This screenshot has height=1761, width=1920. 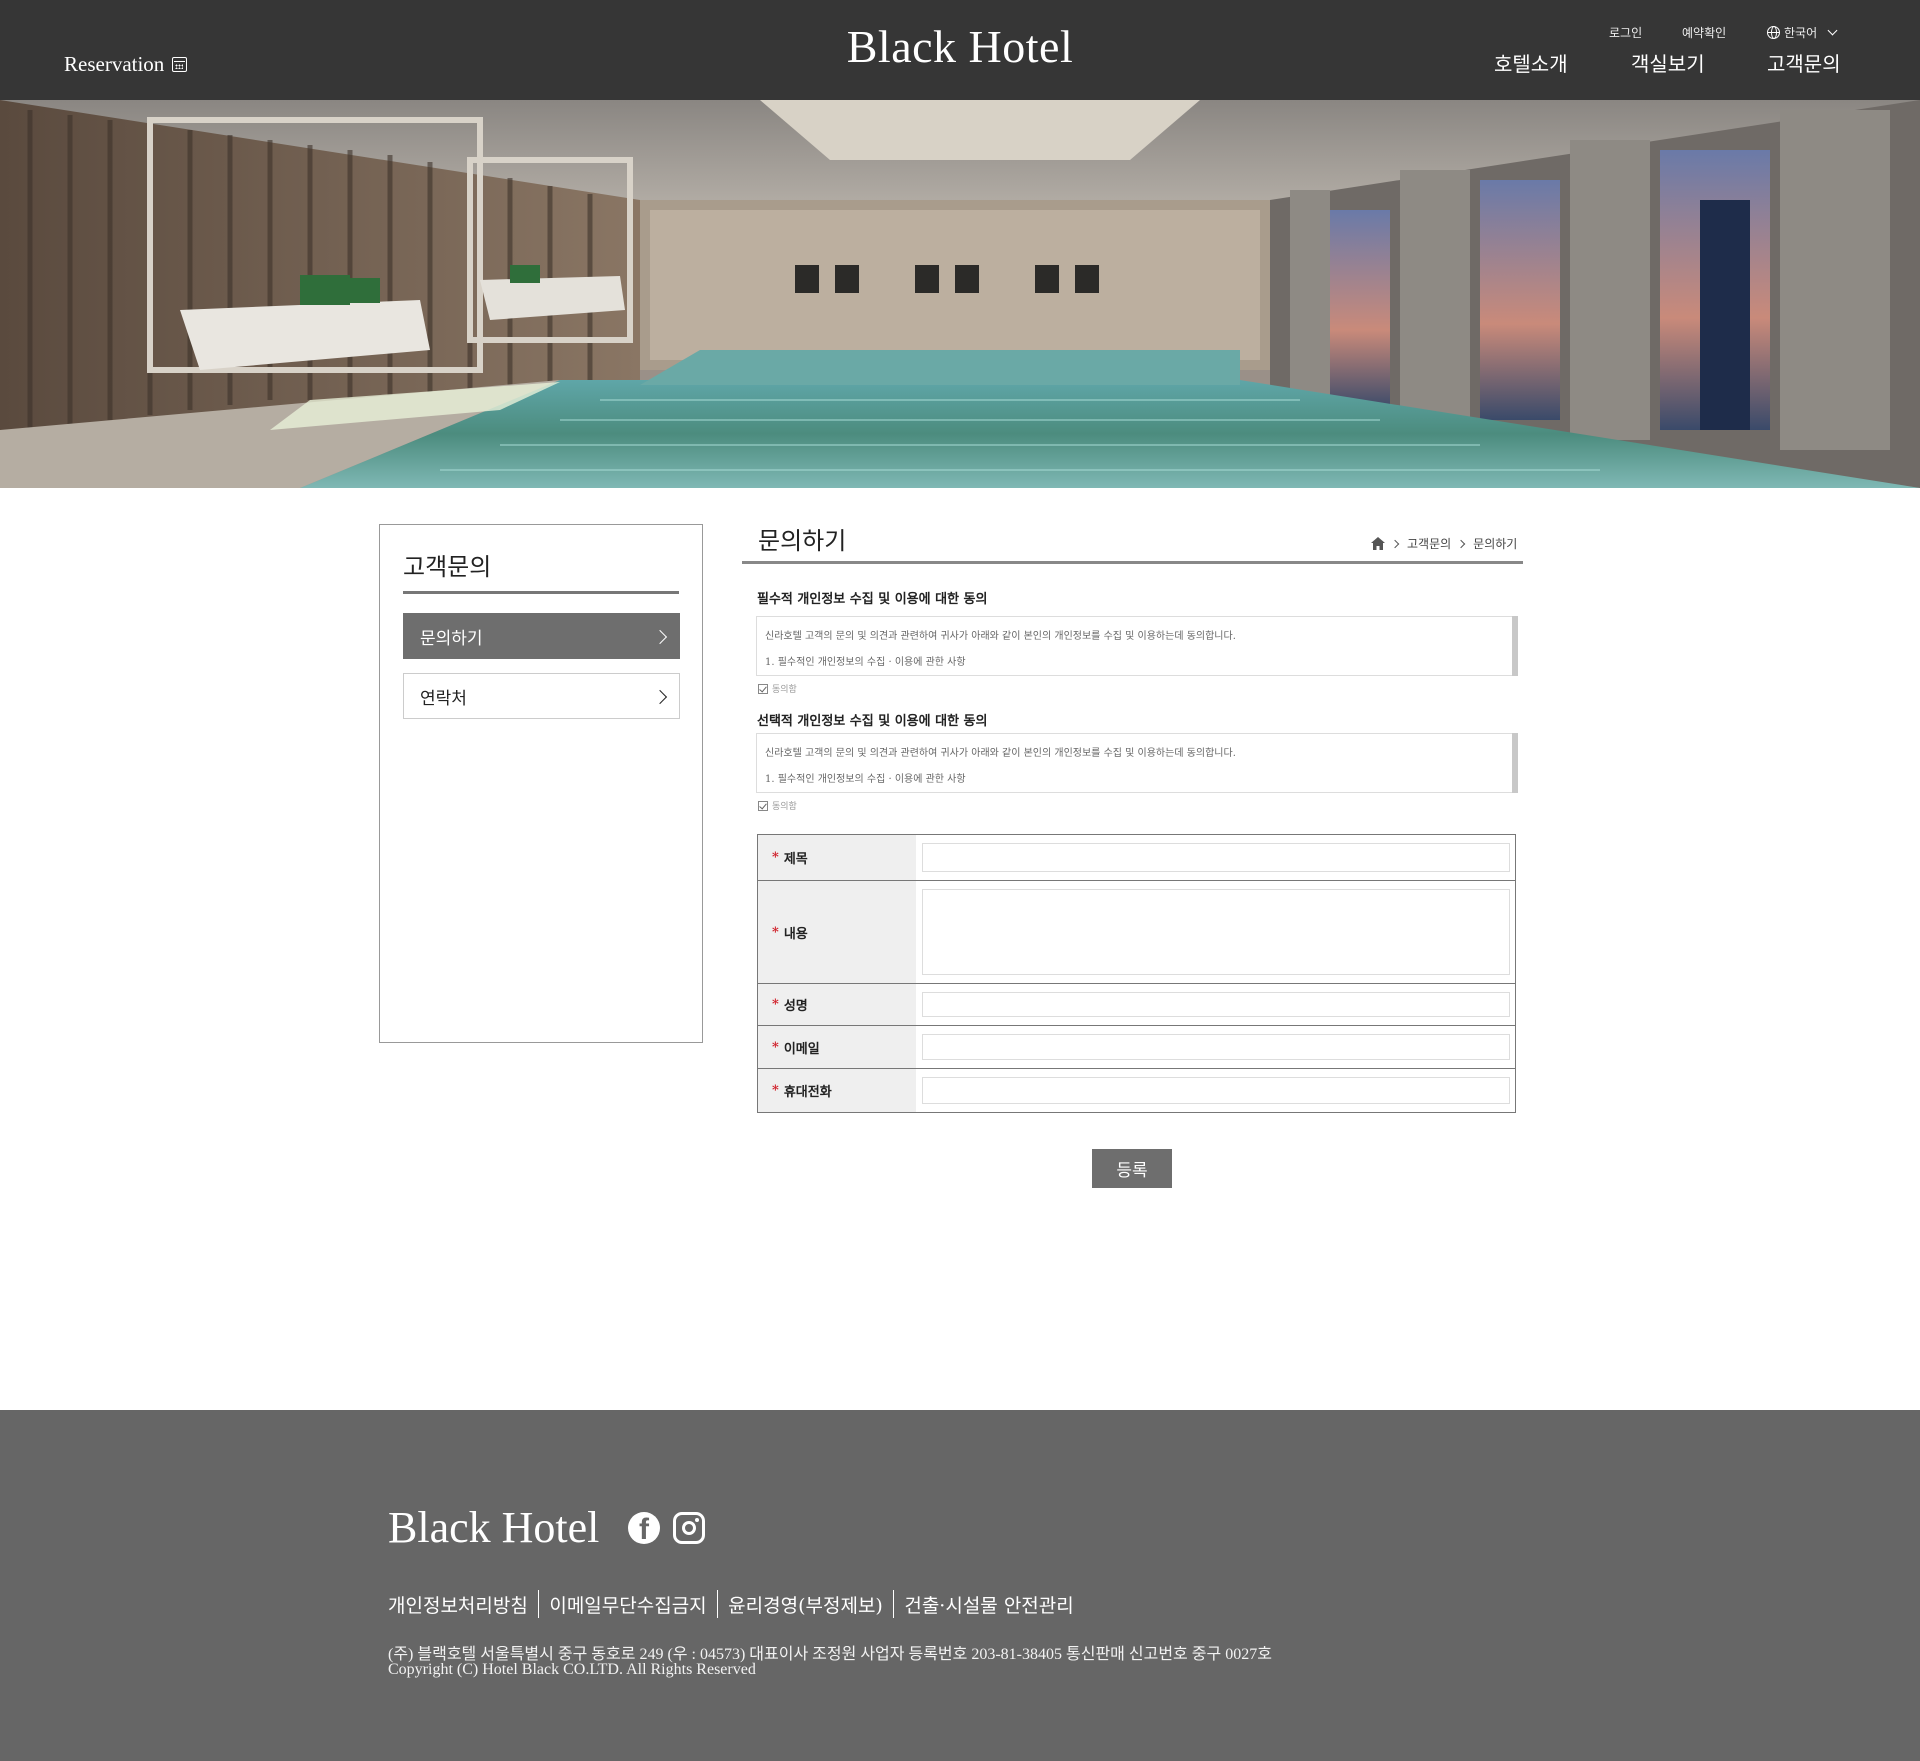 I want to click on title-divider, so click(x=1132, y=562).